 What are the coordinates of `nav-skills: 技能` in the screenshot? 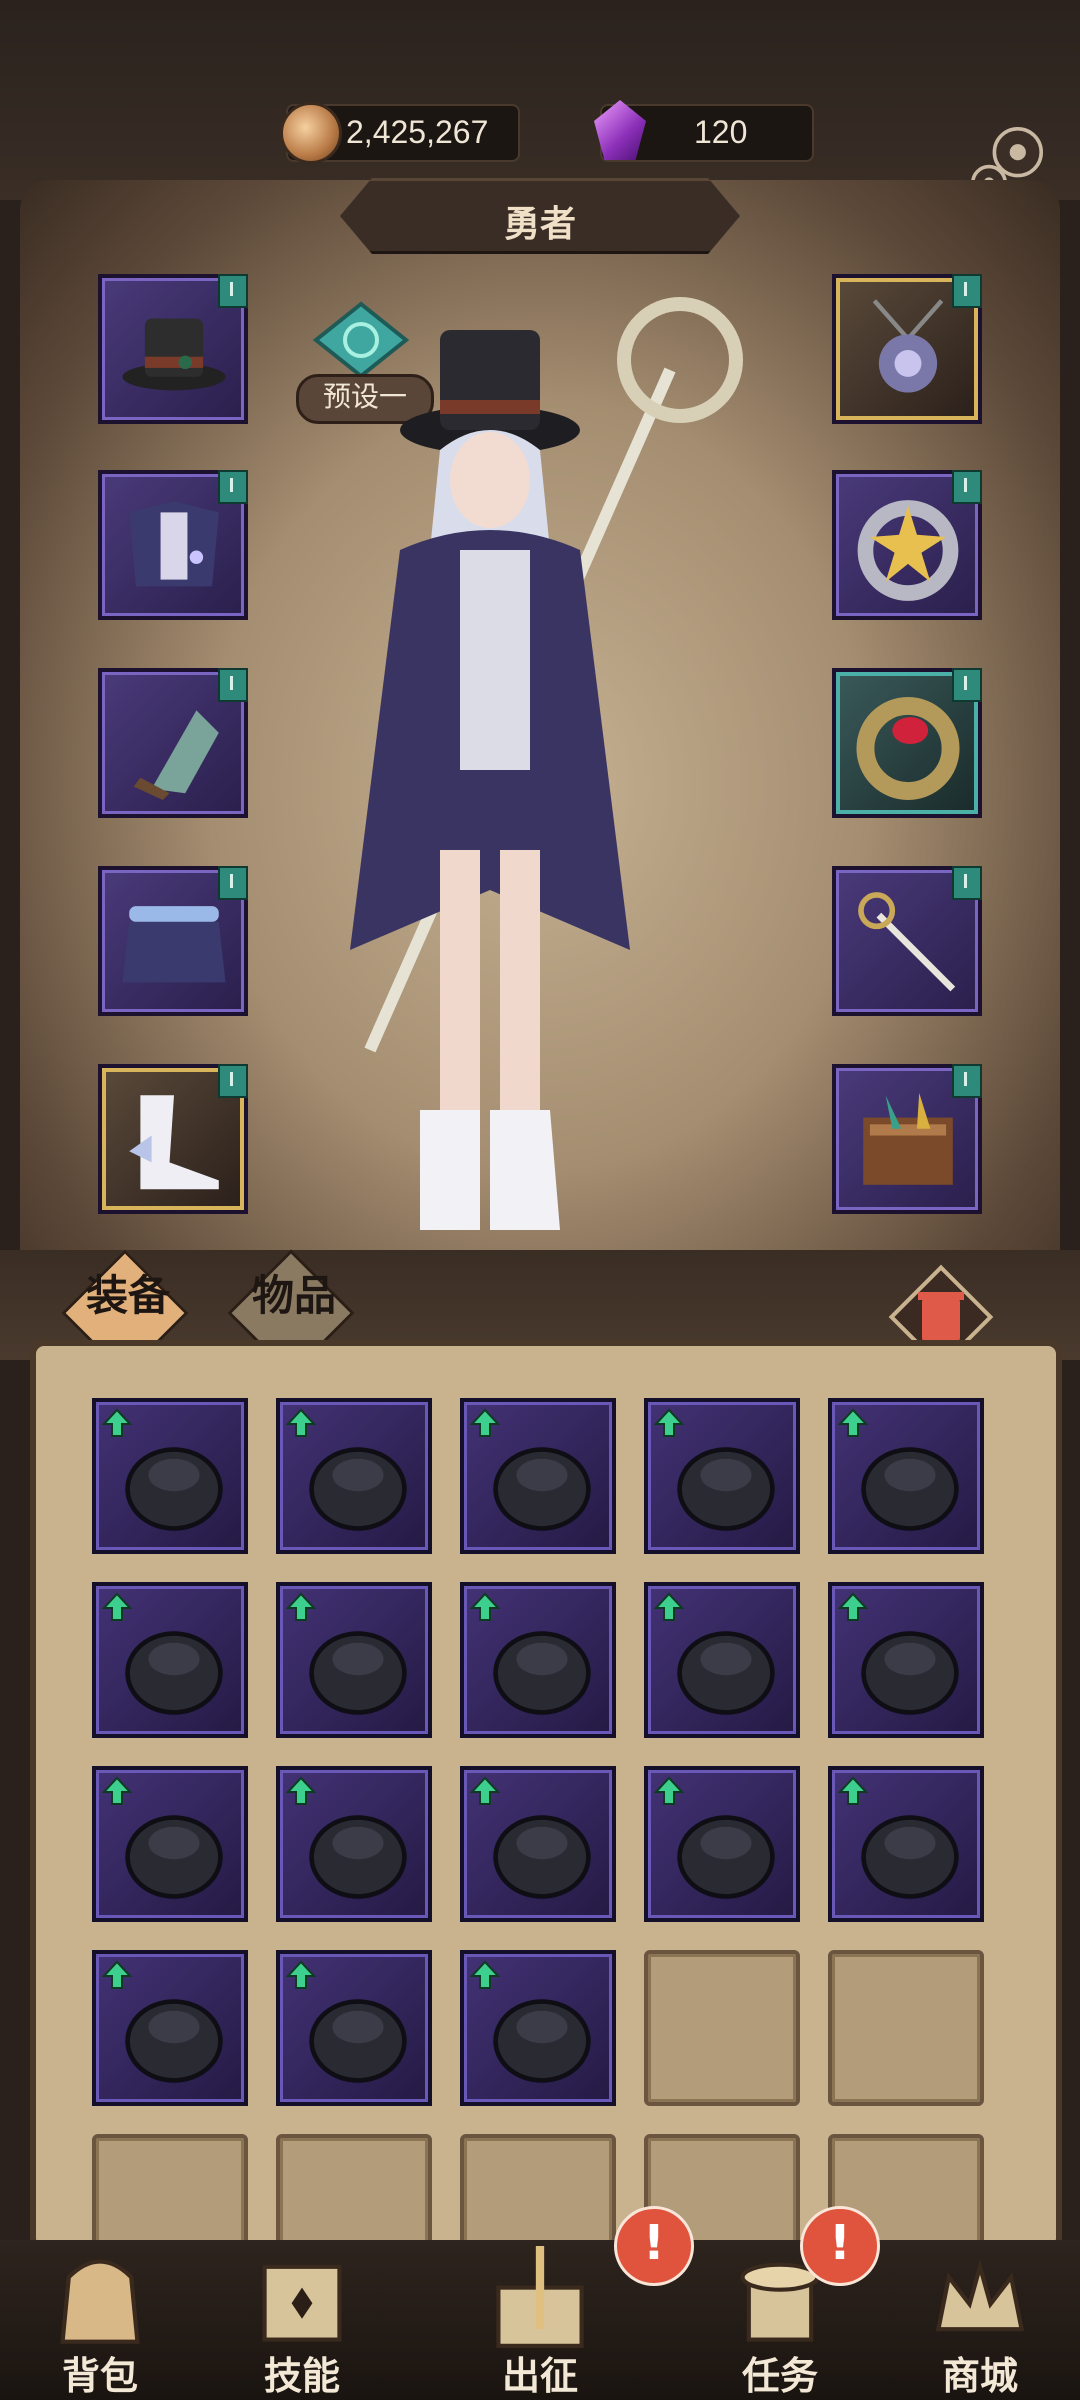 It's located at (302, 2320).